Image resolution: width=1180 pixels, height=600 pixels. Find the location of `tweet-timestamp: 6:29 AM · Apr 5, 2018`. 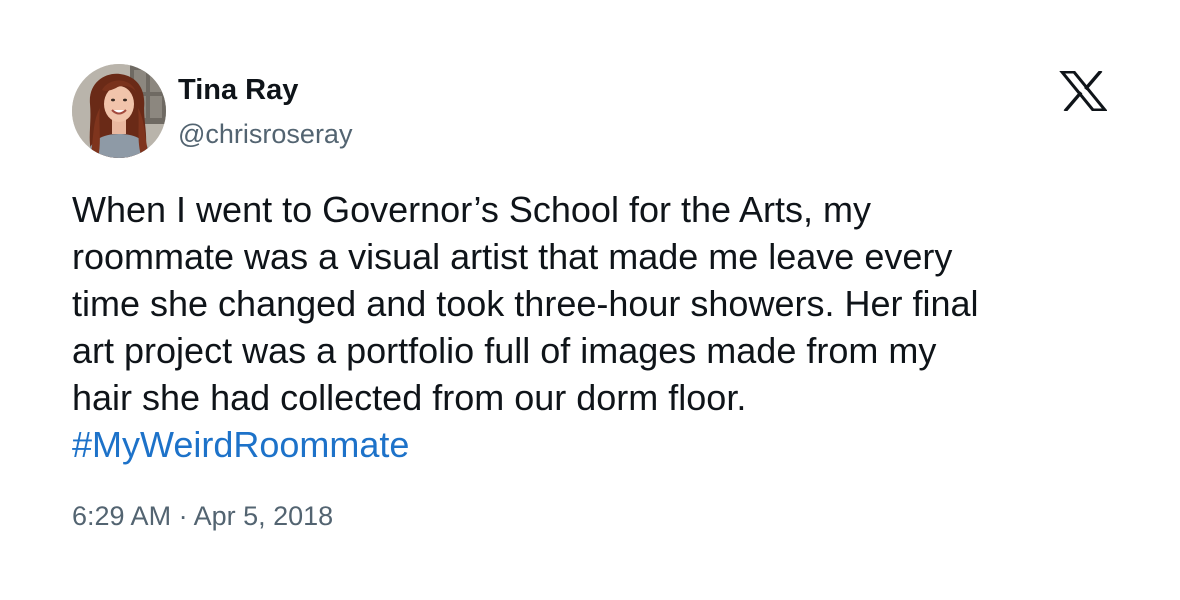

tweet-timestamp: 6:29 AM · Apr 5, 2018 is located at coordinates (202, 516).